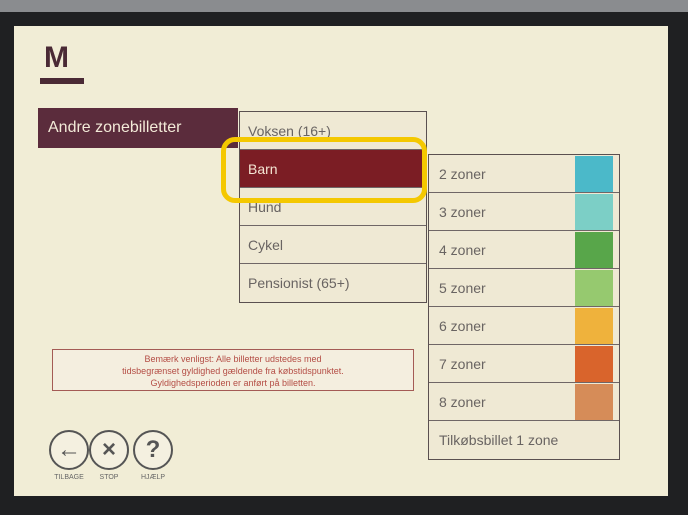 The height and width of the screenshot is (515, 688). I want to click on logo-underline, so click(62, 81).